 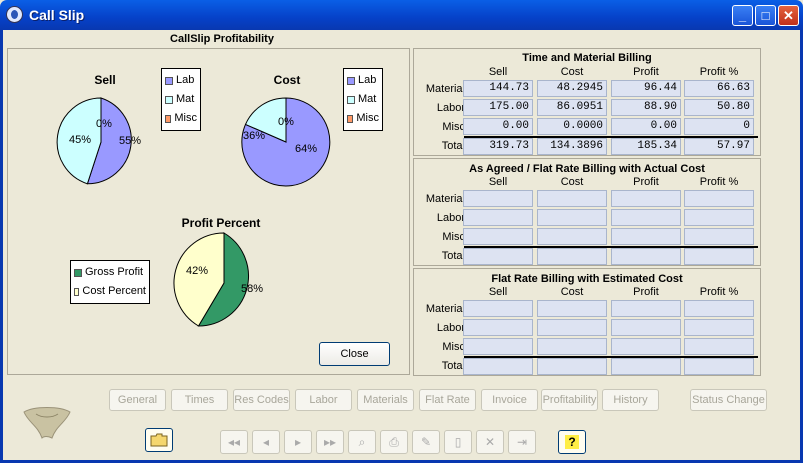 I want to click on next-record-button: ▸, so click(x=298, y=442).